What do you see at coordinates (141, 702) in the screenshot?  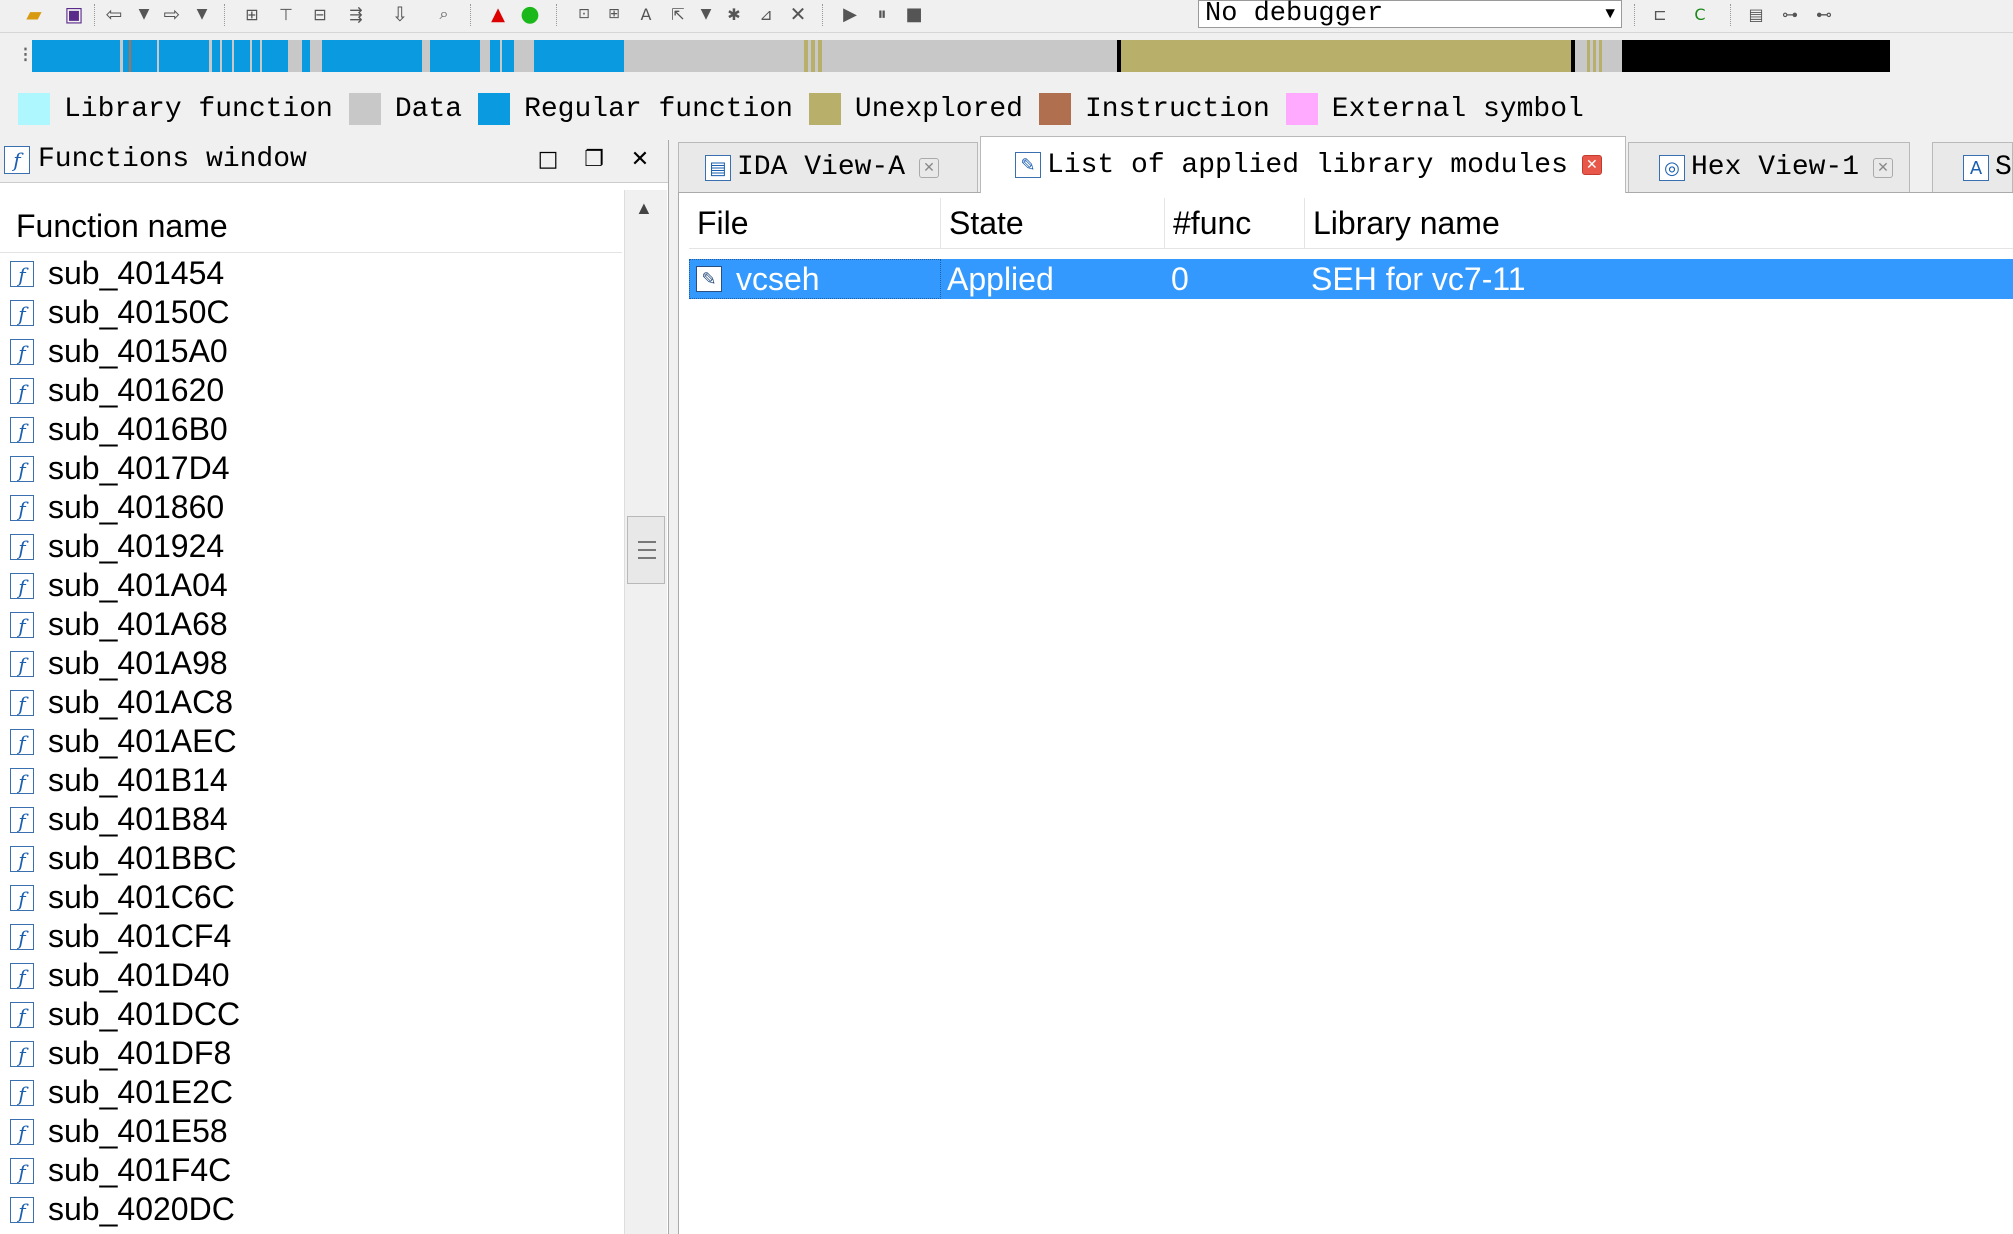 I see `function-name: sub_401AC8` at bounding box center [141, 702].